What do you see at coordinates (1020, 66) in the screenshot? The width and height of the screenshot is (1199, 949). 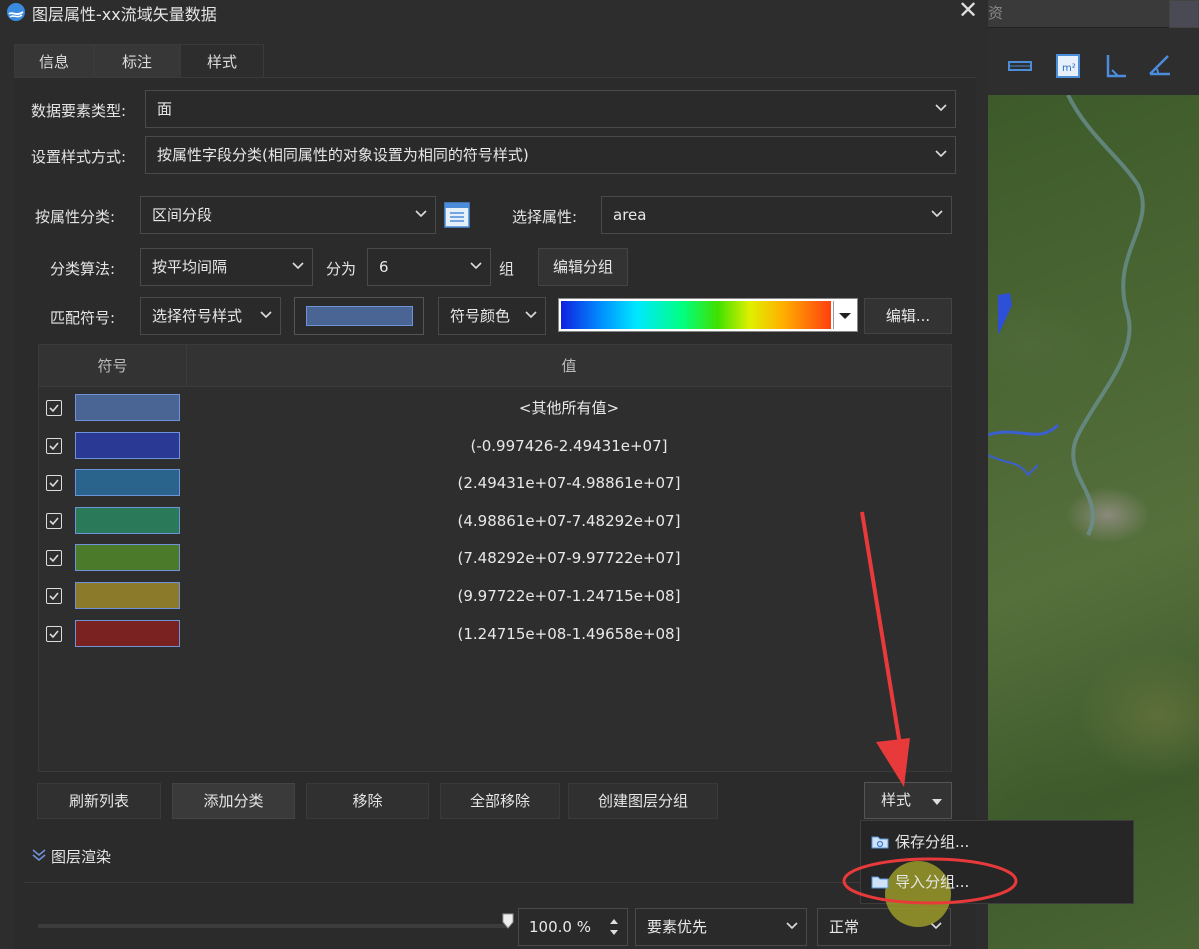 I see `measure-distance-icon` at bounding box center [1020, 66].